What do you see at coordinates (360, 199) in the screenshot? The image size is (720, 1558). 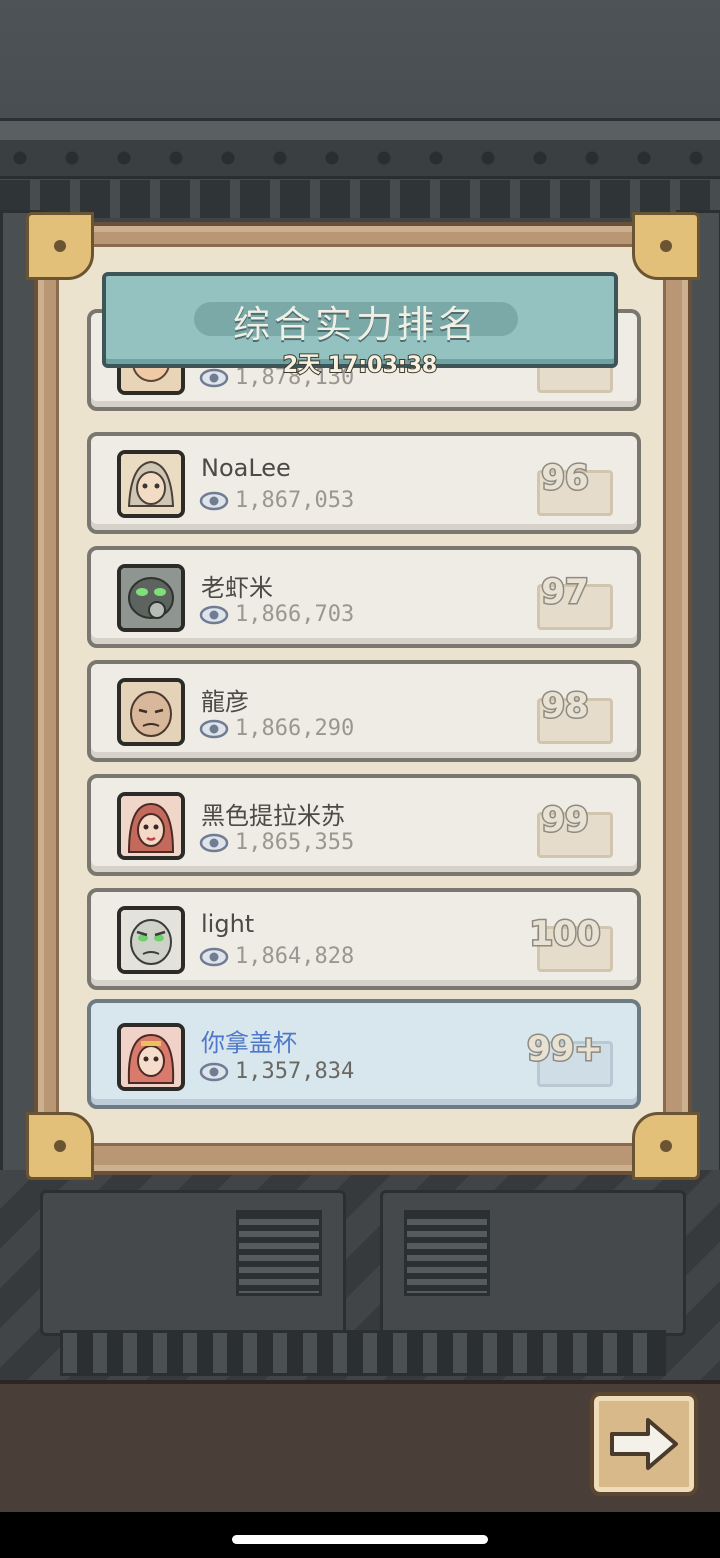 I see `background-grill` at bounding box center [360, 199].